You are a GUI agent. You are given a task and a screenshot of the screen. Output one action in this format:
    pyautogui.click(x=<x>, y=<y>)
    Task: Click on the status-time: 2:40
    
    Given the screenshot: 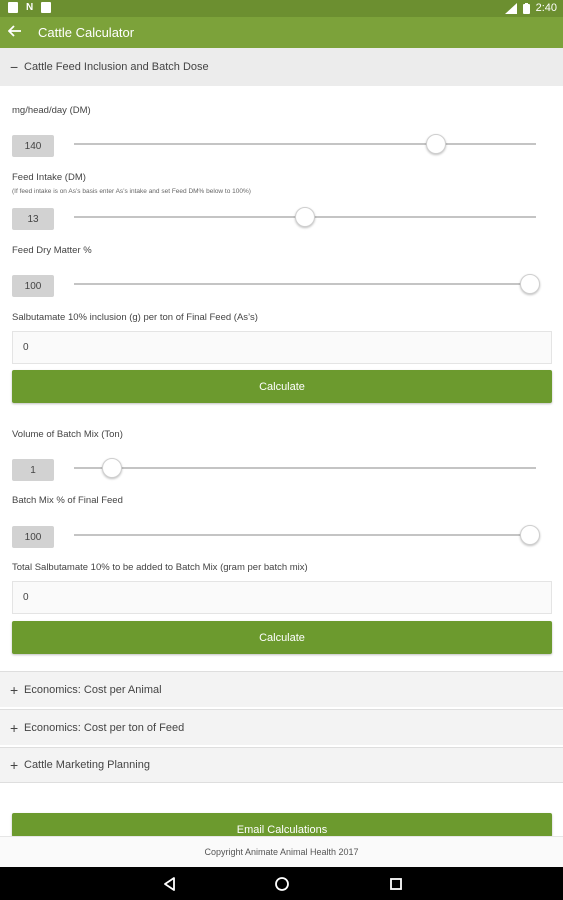 What is the action you would take?
    pyautogui.click(x=546, y=8)
    